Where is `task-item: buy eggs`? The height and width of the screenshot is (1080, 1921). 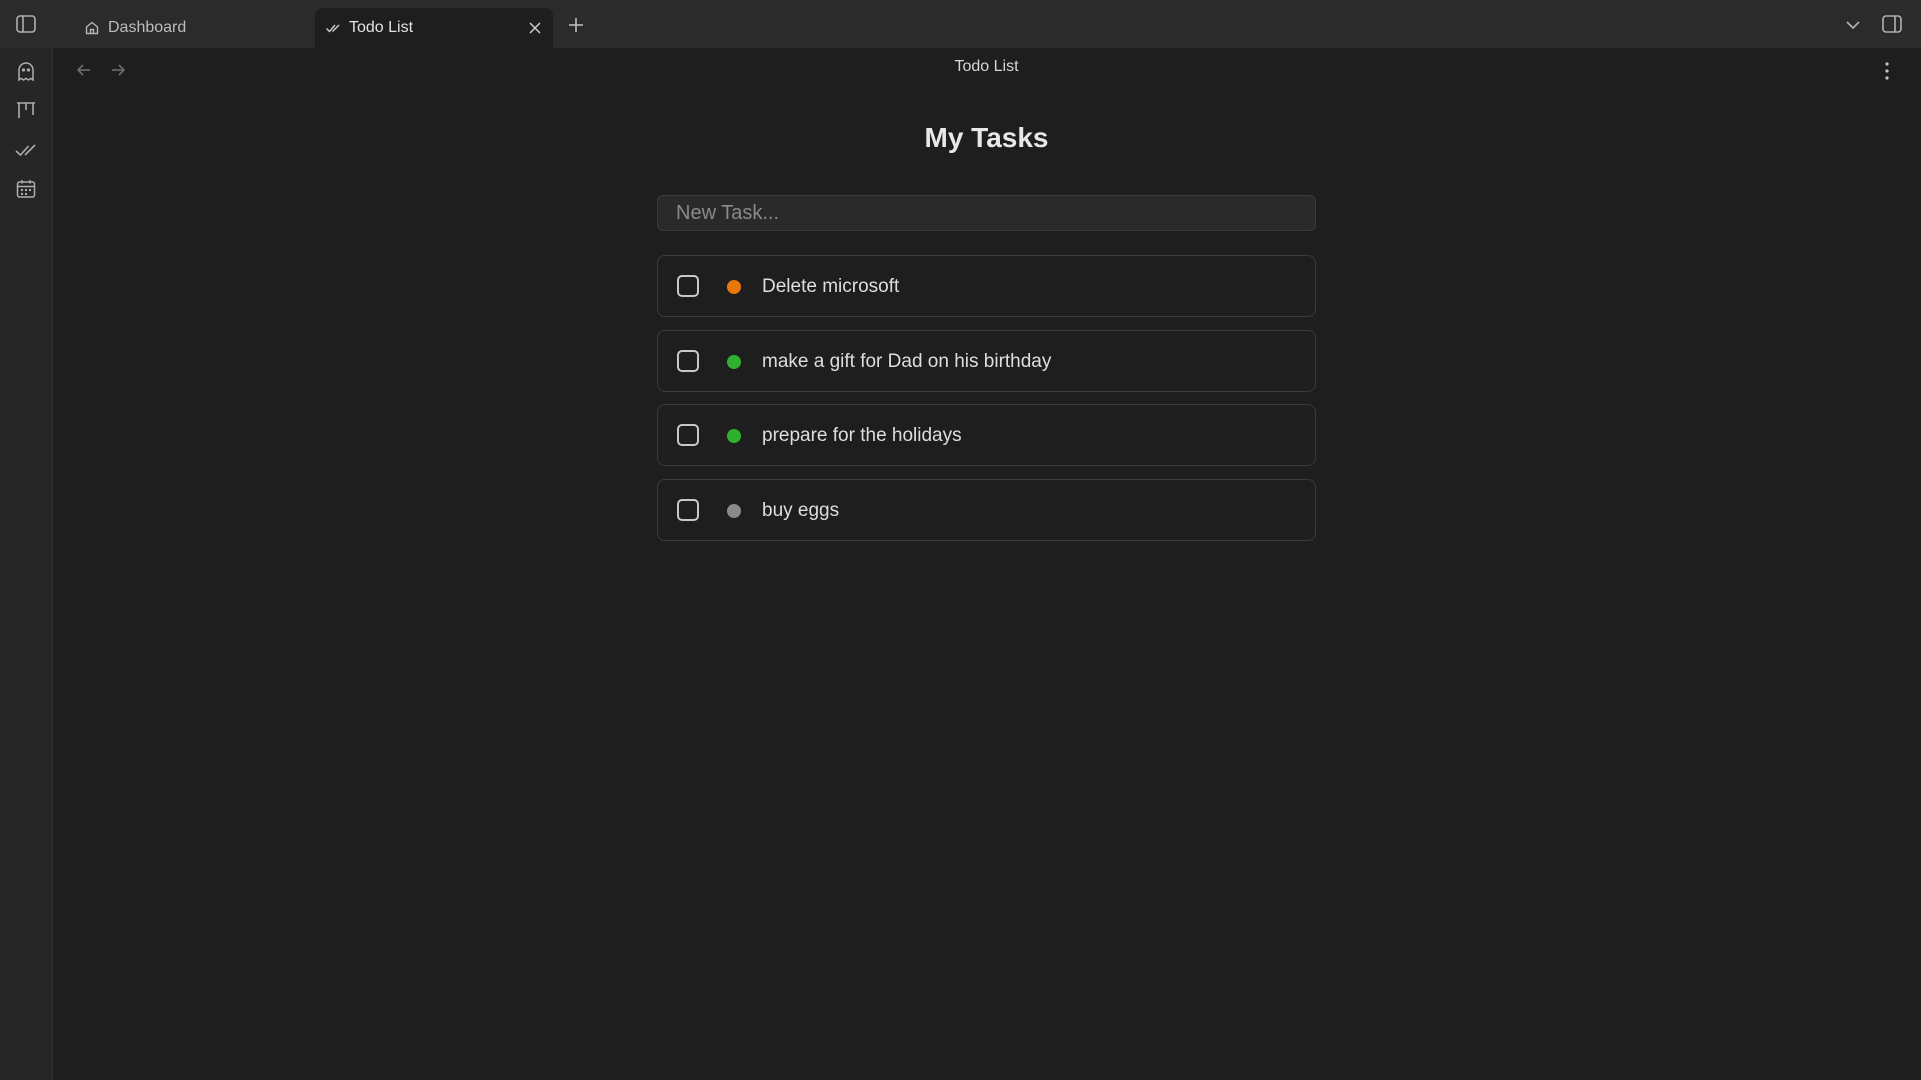
task-item: buy eggs is located at coordinates (986, 510).